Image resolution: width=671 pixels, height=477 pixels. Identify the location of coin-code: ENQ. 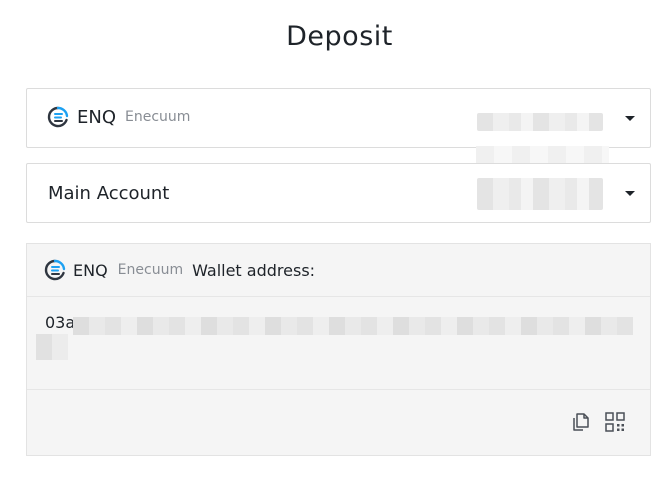
(97, 117).